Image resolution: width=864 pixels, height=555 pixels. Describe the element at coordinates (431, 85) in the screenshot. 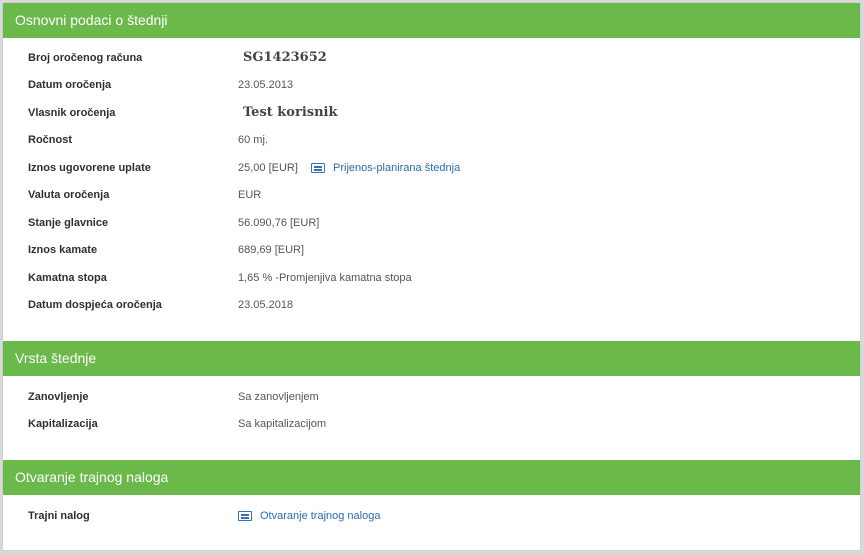

I see `row-deposit-date: Datum oročenja 23.05.2013` at that location.